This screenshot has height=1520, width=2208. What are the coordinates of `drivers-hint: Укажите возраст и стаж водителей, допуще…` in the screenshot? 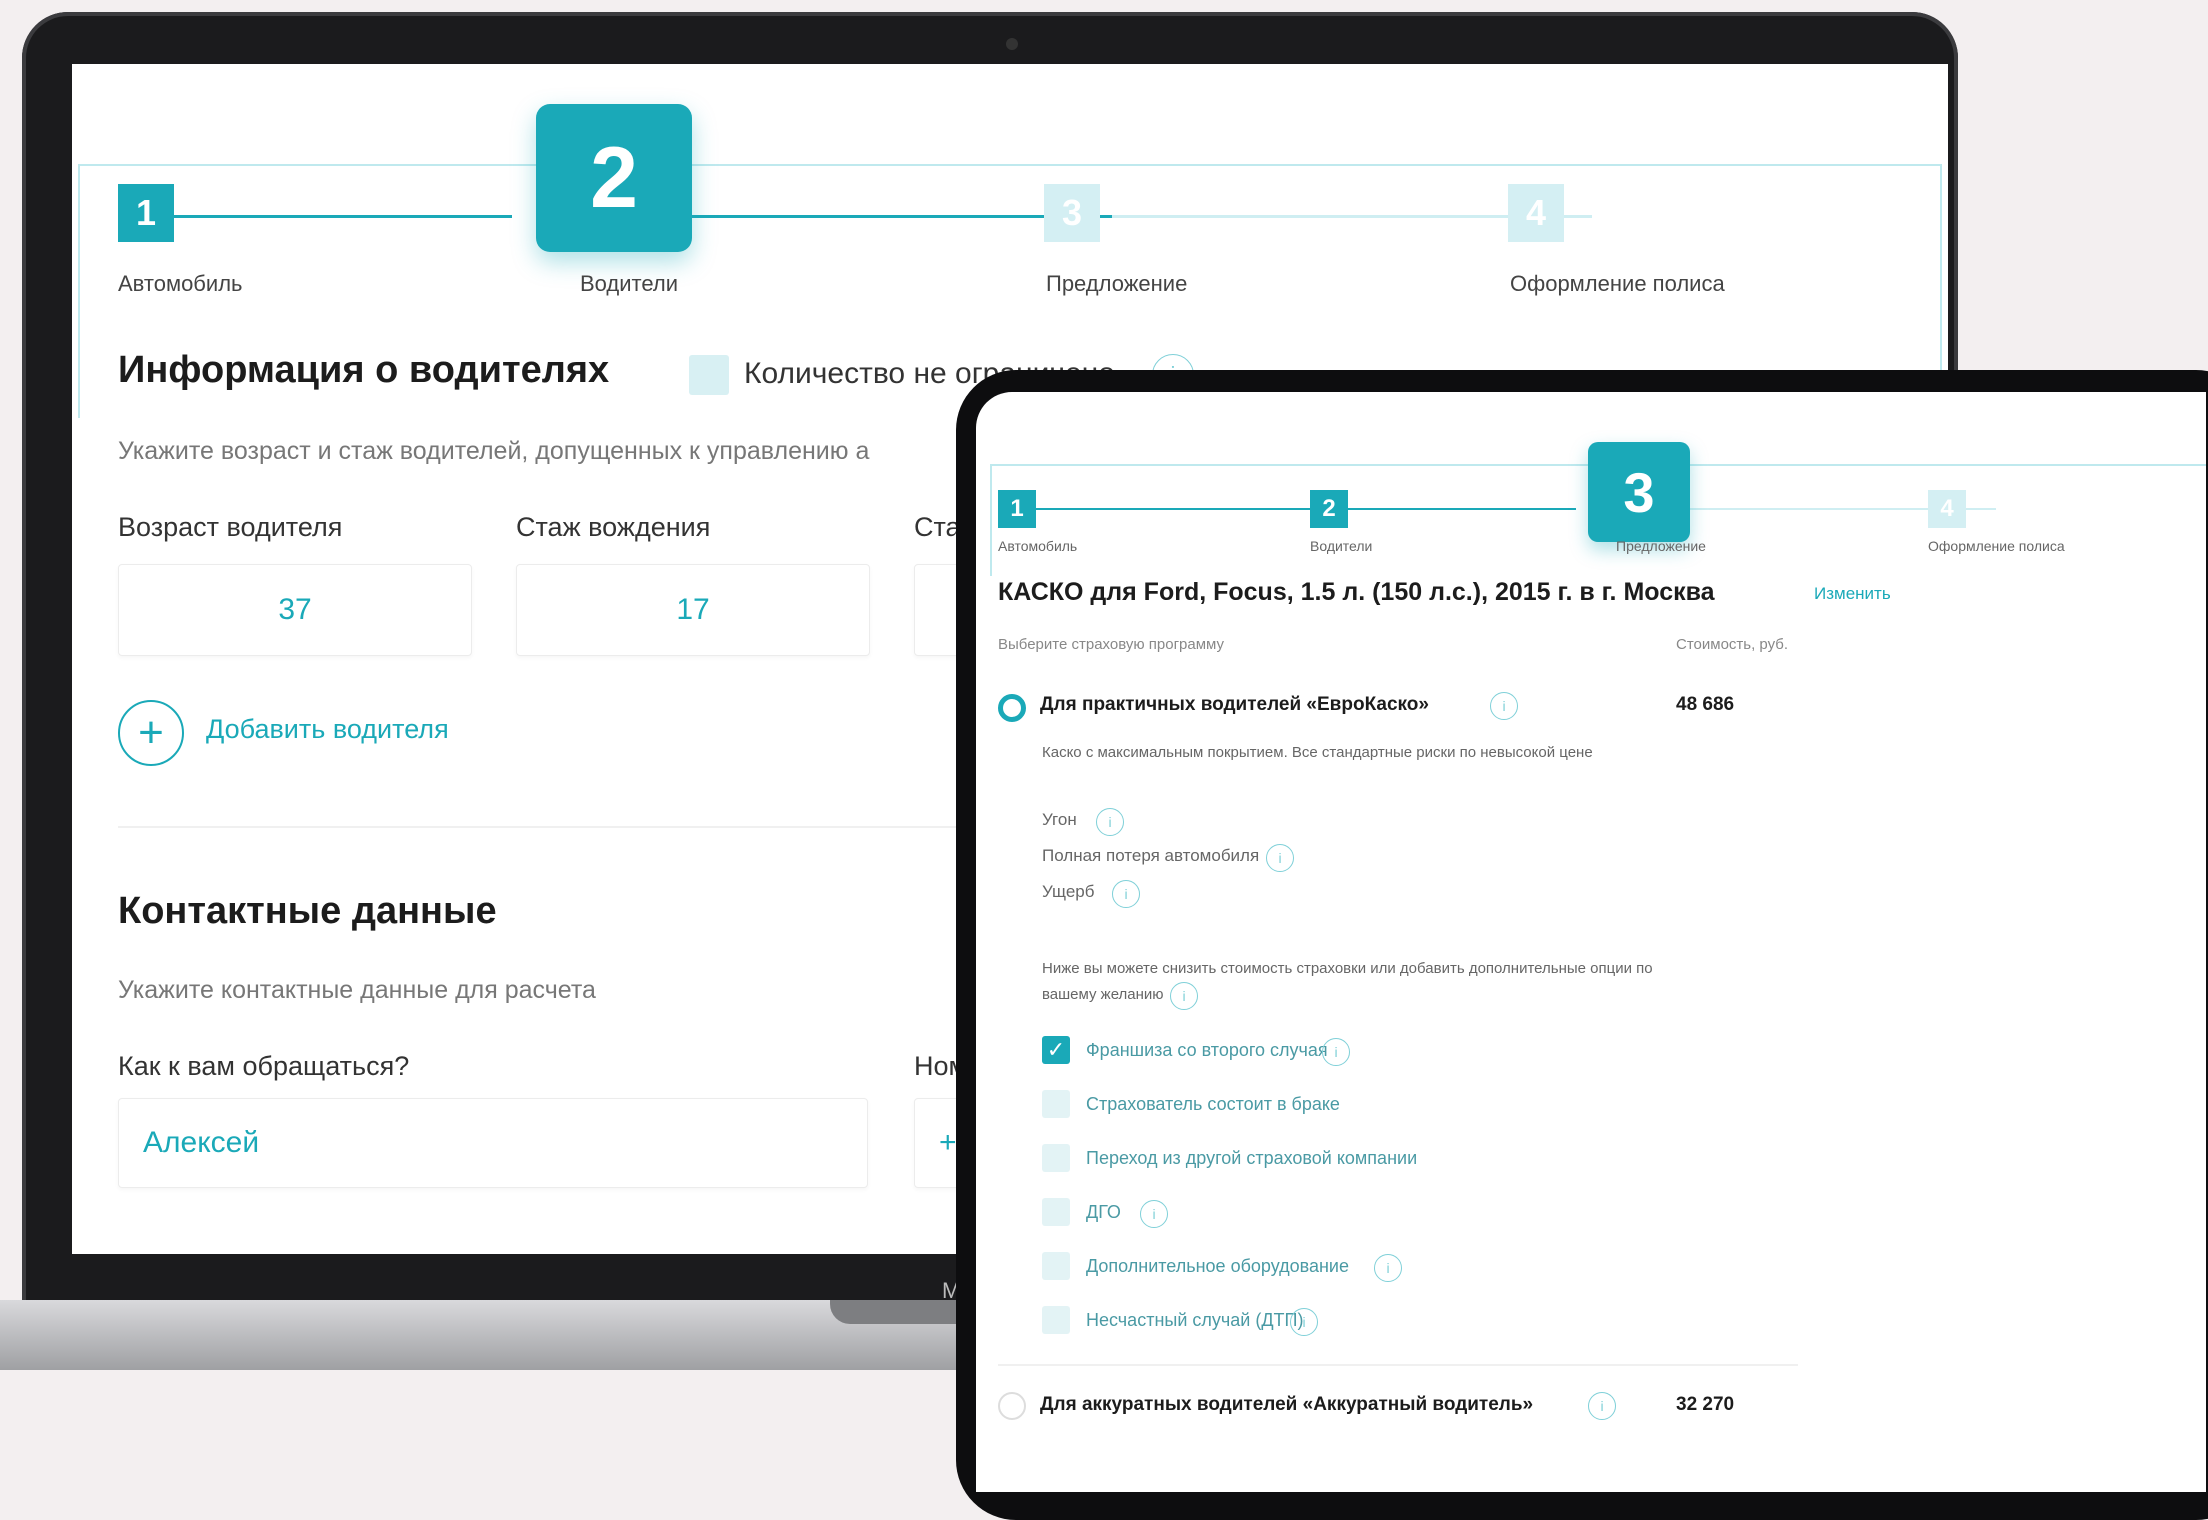 It's located at (494, 451).